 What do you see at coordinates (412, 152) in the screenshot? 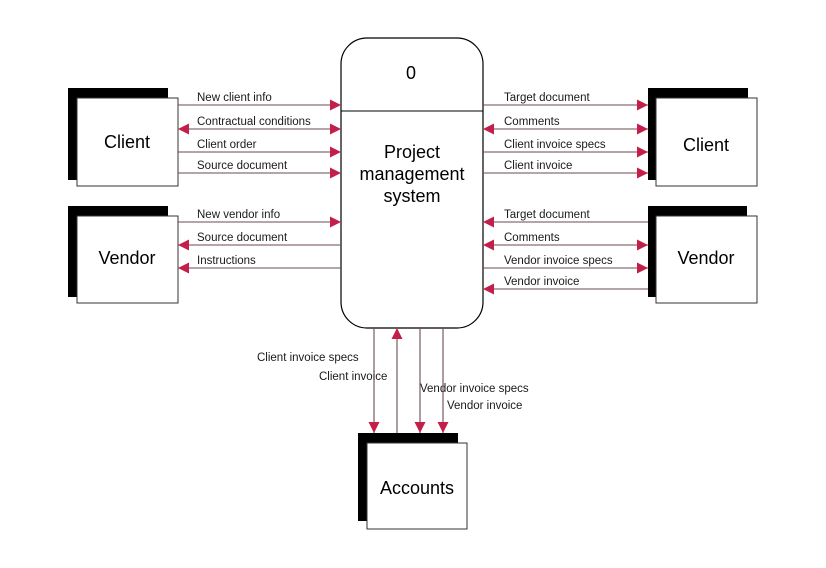
I see `process-name-line-1: Project` at bounding box center [412, 152].